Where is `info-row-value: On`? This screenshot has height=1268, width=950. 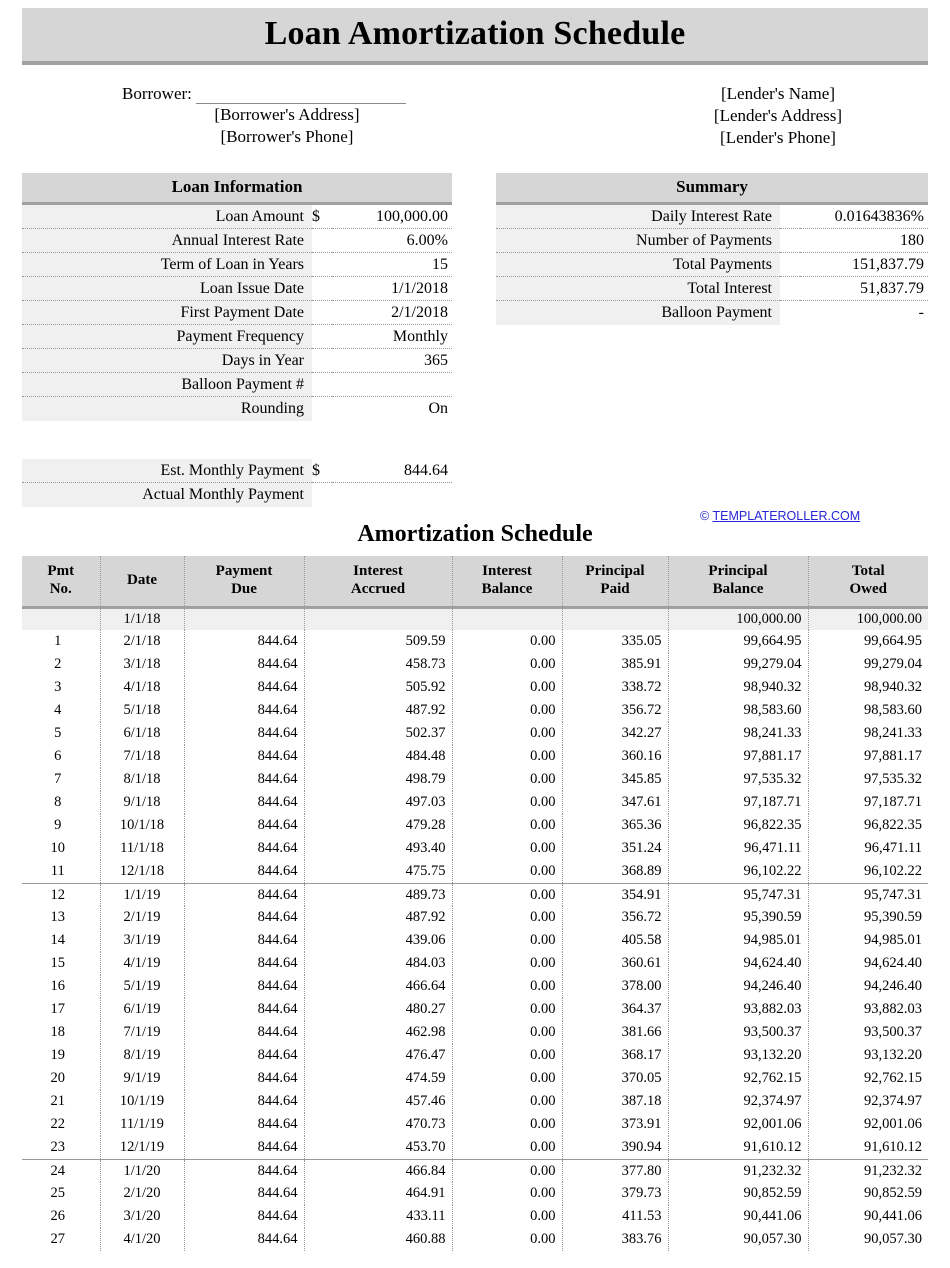
info-row-value: On is located at coordinates (392, 409).